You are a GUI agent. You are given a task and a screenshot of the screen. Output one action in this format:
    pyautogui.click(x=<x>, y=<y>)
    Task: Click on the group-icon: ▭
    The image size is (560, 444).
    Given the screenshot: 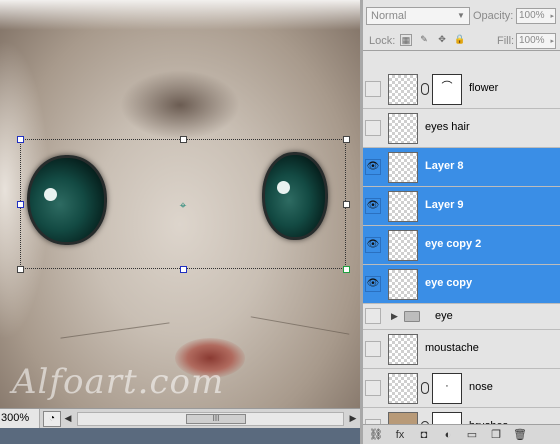 What is the action you would take?
    pyautogui.click(x=472, y=434)
    